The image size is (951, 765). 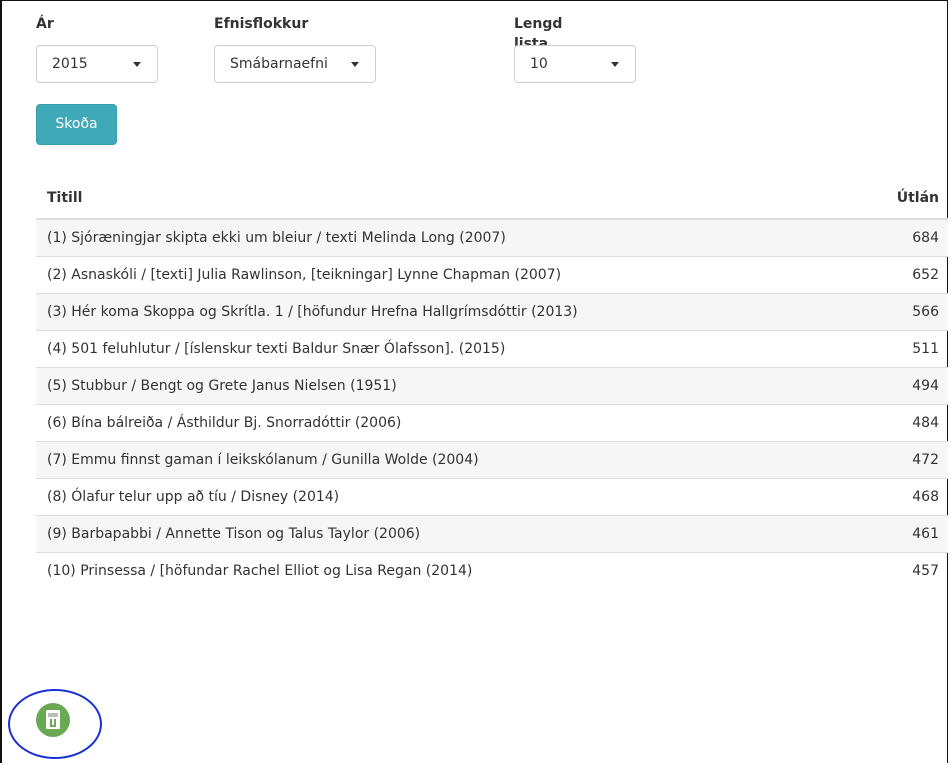 I want to click on list-length-select: 10, so click(x=575, y=64).